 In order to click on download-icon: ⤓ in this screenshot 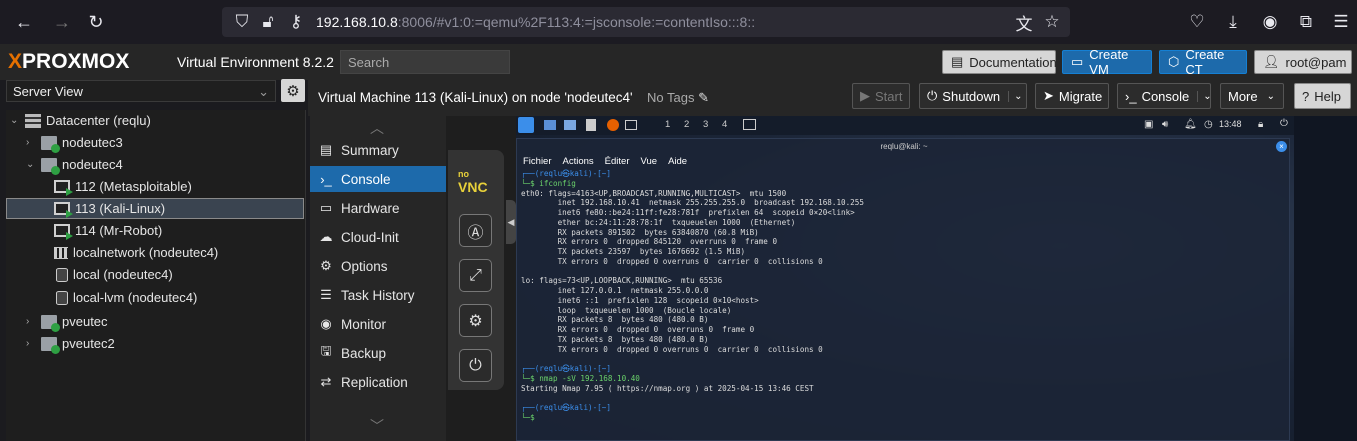, I will do `click(1233, 22)`.